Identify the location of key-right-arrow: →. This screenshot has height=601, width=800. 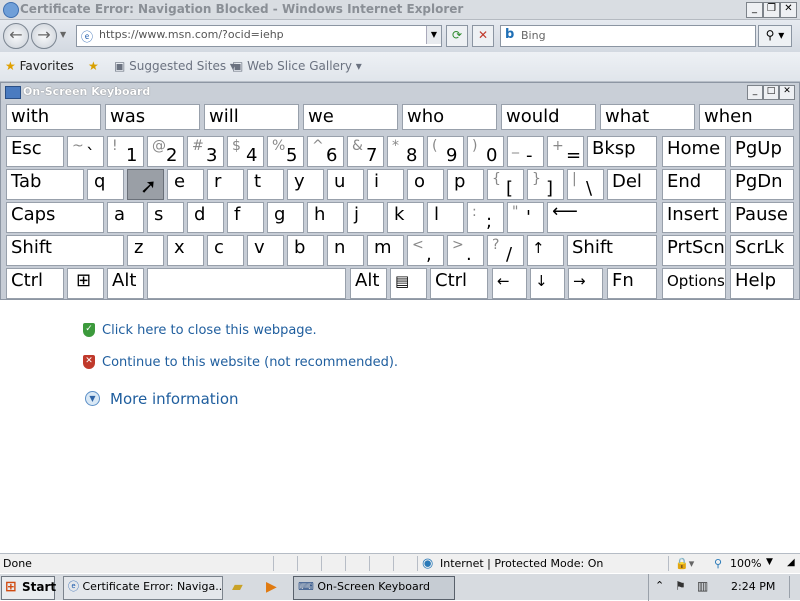
(585, 283).